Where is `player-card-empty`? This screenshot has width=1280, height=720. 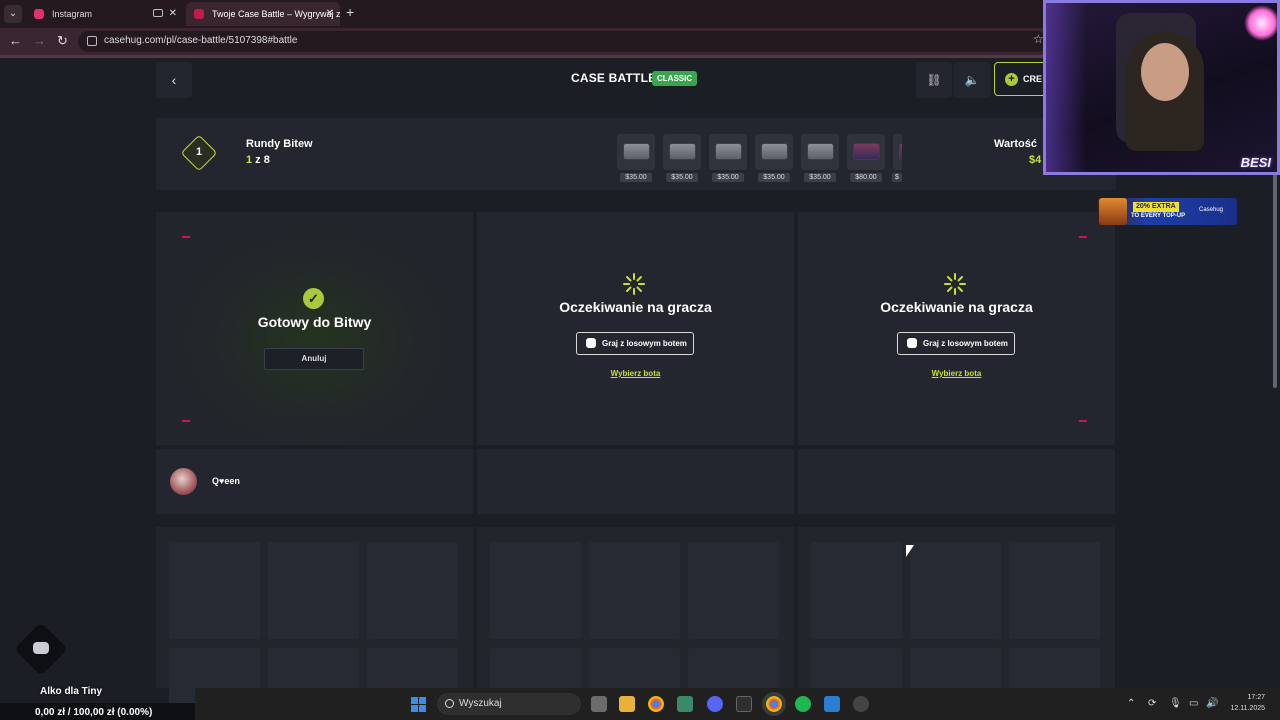 player-card-empty is located at coordinates (956, 481).